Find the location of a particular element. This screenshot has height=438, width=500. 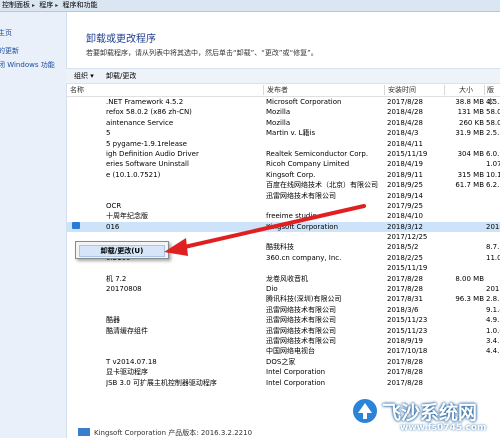

column-size-header: 大小 is located at coordinates (466, 90).